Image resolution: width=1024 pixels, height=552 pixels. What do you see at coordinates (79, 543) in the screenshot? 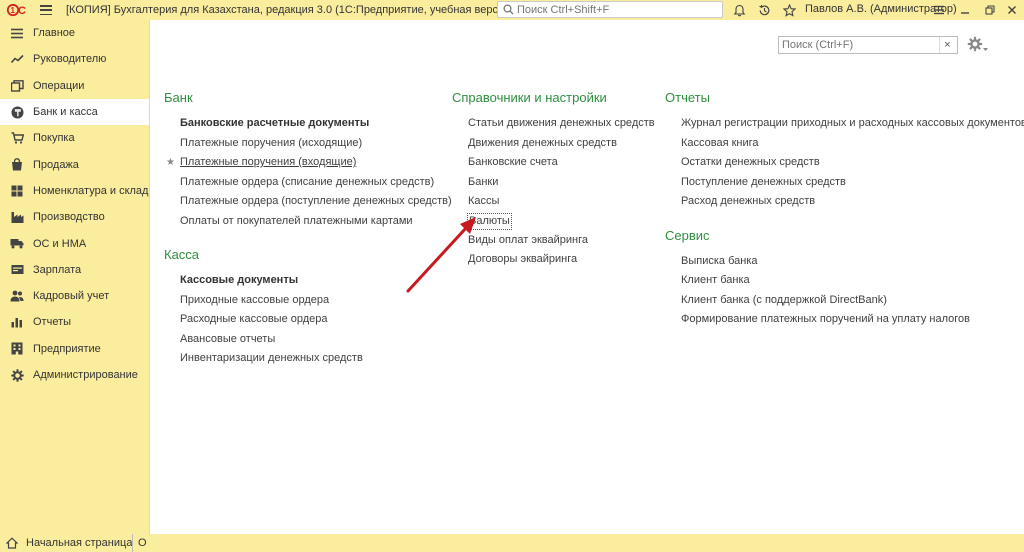
I see `home-tab-label: Начальная страница` at bounding box center [79, 543].